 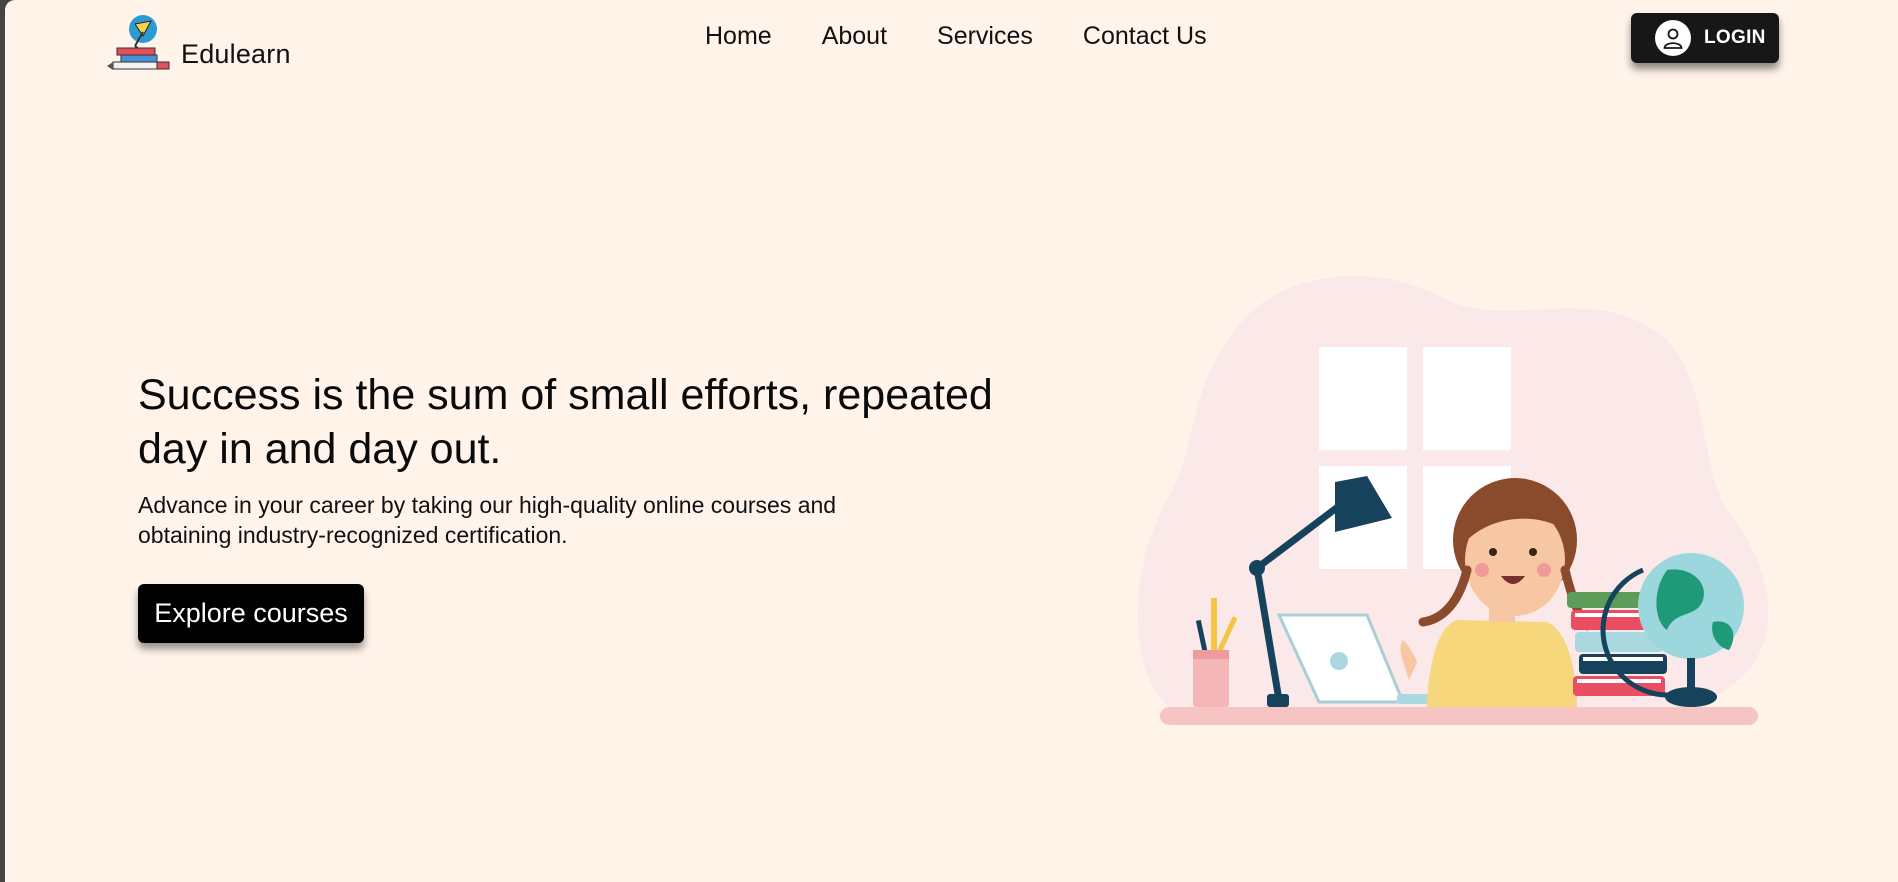 What do you see at coordinates (738, 36) in the screenshot?
I see `nav-home: Home` at bounding box center [738, 36].